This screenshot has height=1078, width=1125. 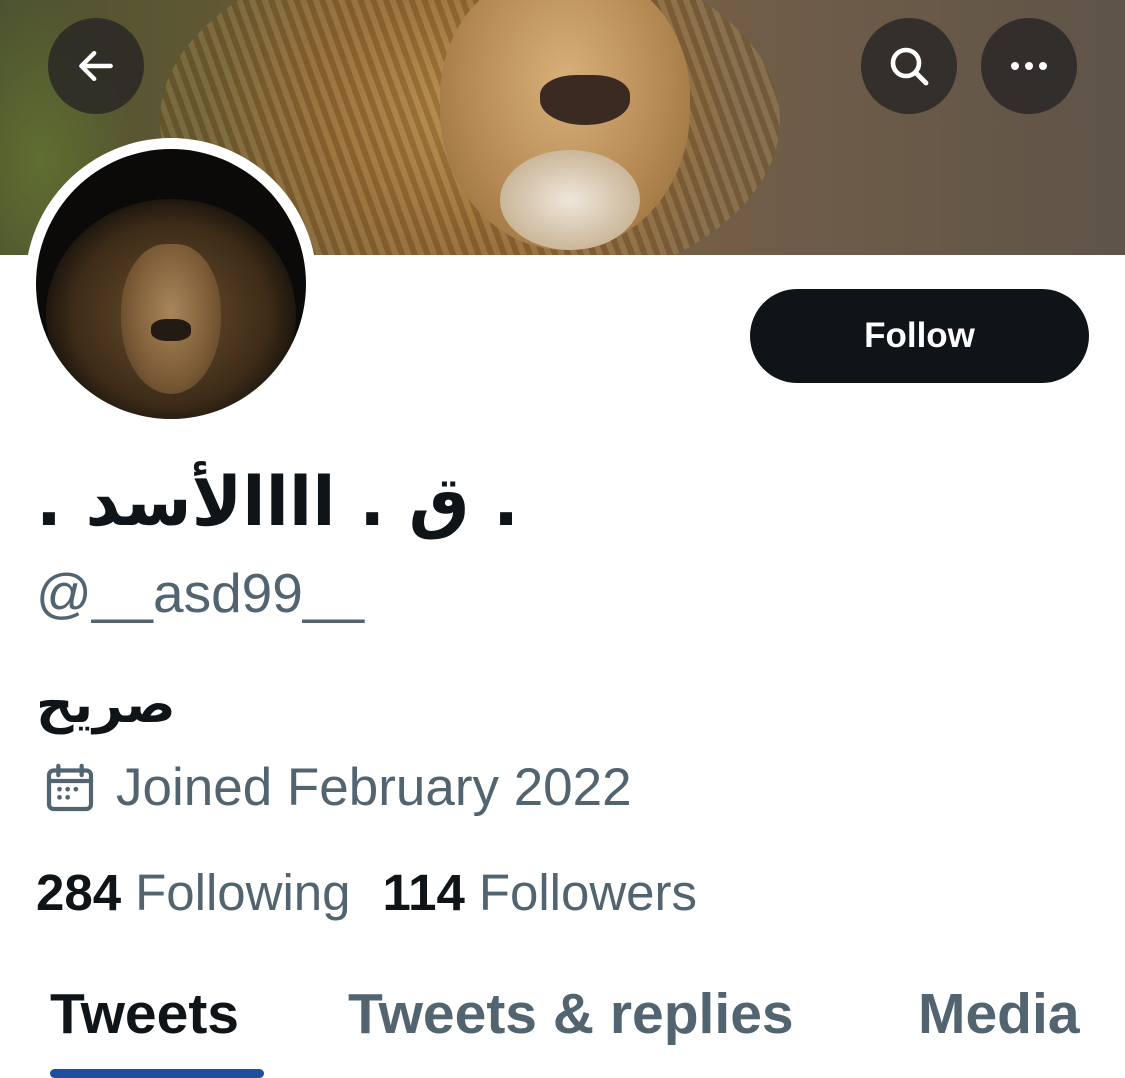 I want to click on search-icon, so click(x=909, y=66).